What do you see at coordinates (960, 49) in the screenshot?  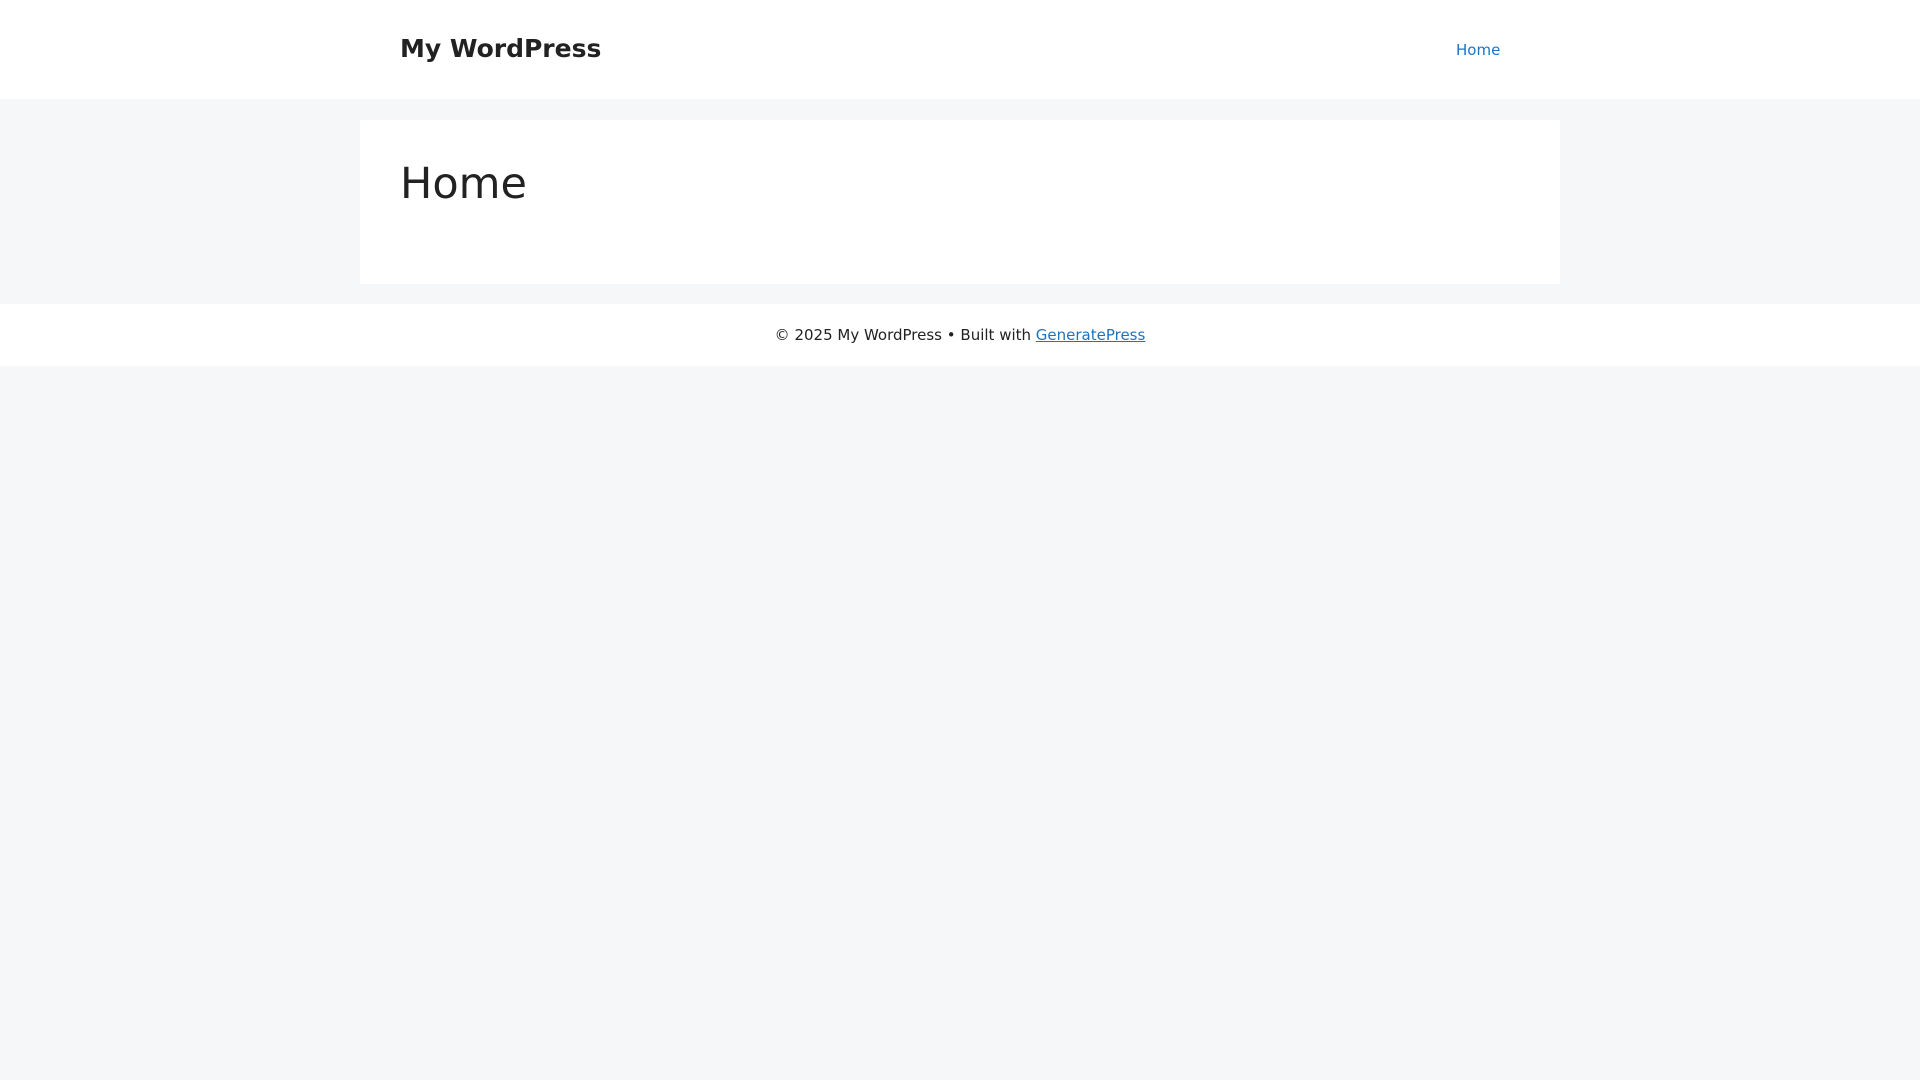 I see `site-header: My WordPress Home` at bounding box center [960, 49].